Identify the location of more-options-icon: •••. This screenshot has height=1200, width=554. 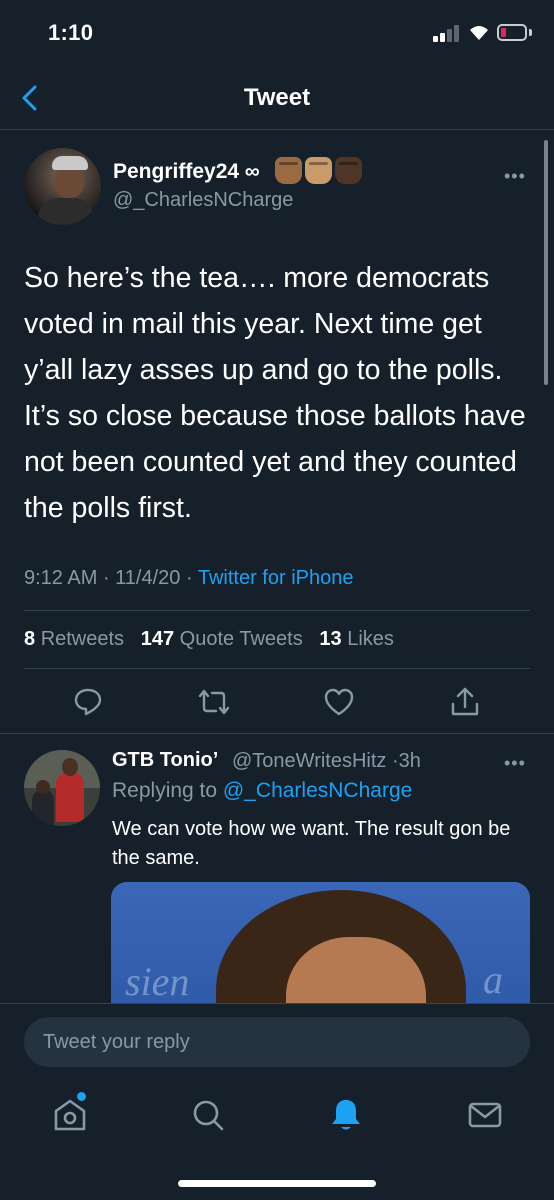
(515, 176).